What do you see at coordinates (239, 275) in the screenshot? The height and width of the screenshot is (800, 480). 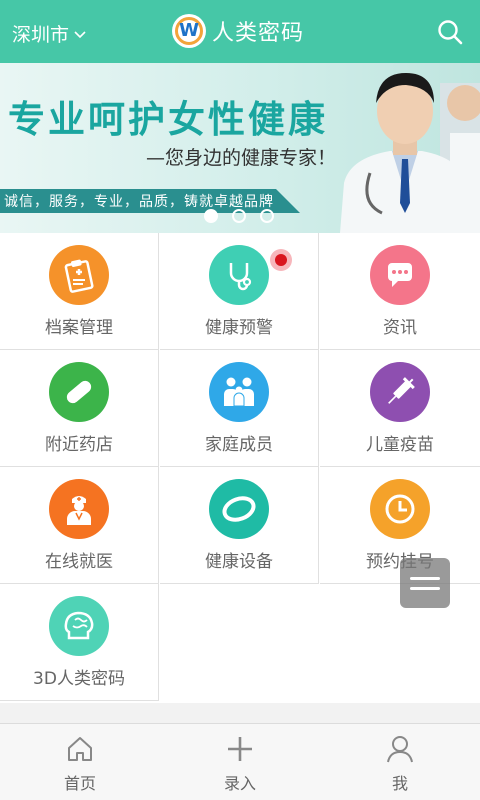 I see `stethoscope-icon` at bounding box center [239, 275].